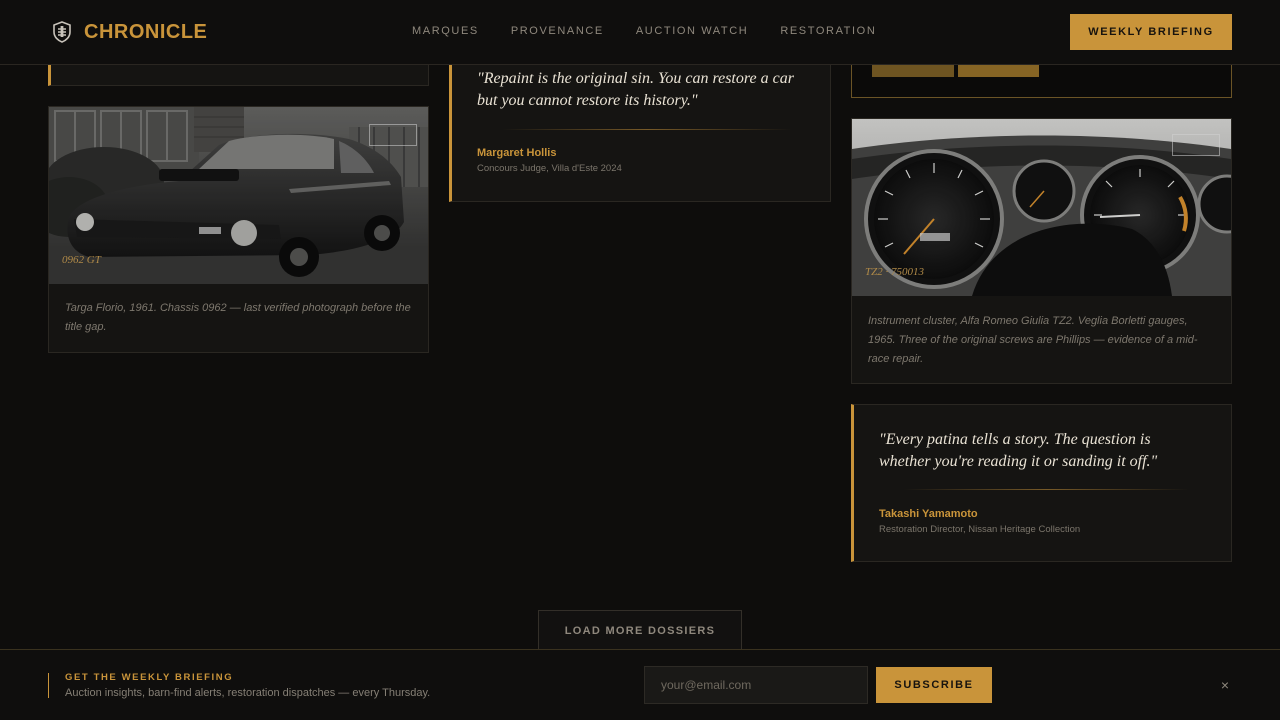  I want to click on nav-auction-watch: AUCTION WATCH, so click(692, 31).